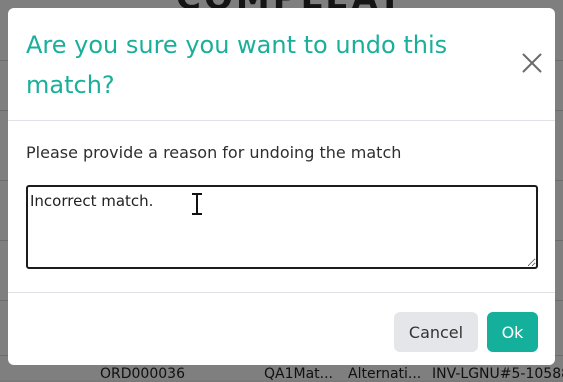  What do you see at coordinates (512, 332) in the screenshot?
I see `ok-button: Ok` at bounding box center [512, 332].